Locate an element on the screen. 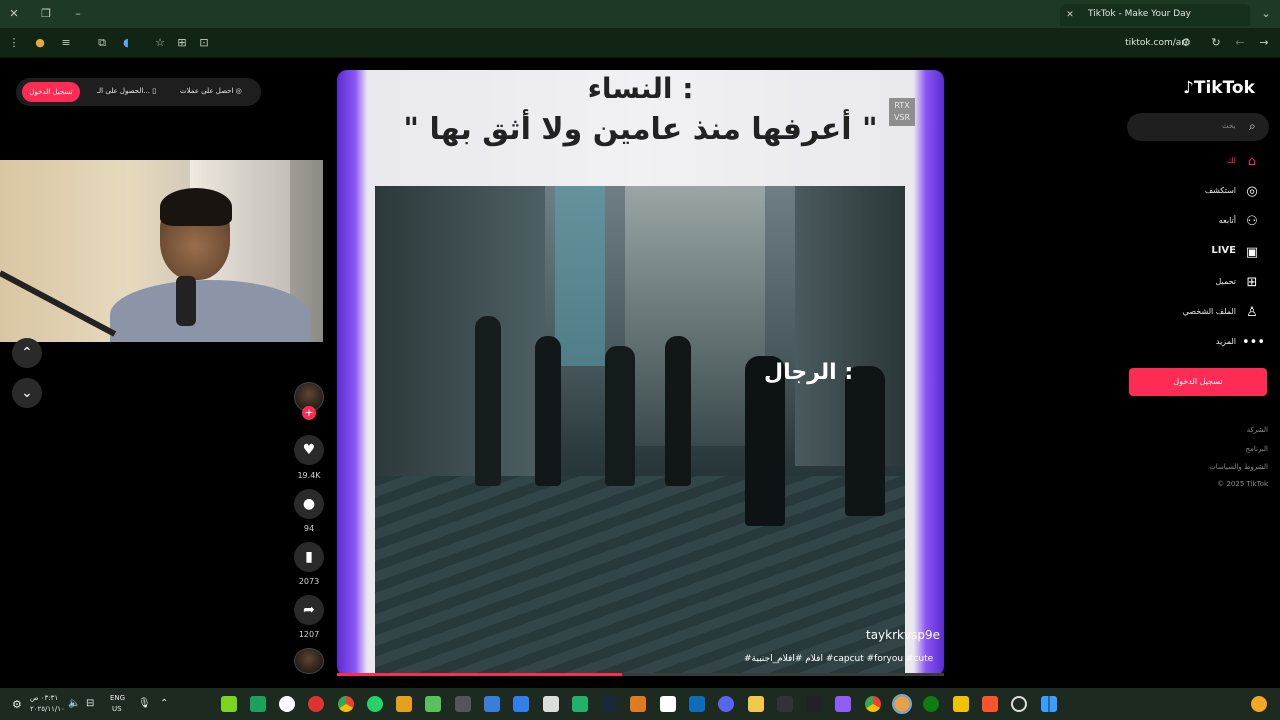 This screenshot has width=1280, height=720. forward-icon: ← is located at coordinates (1240, 43).